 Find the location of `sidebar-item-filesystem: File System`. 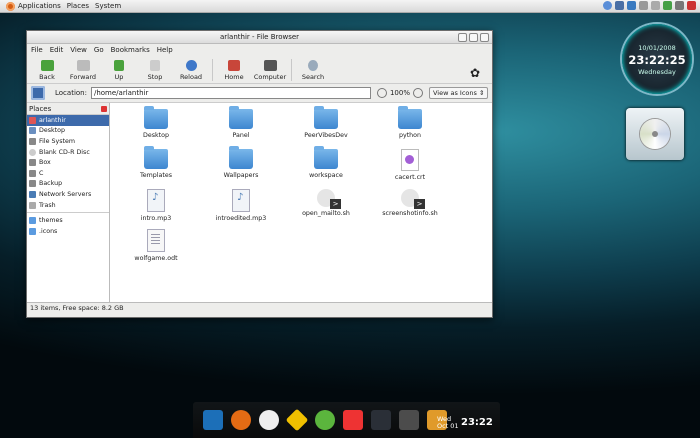

sidebar-item-filesystem: File System is located at coordinates (68, 141).